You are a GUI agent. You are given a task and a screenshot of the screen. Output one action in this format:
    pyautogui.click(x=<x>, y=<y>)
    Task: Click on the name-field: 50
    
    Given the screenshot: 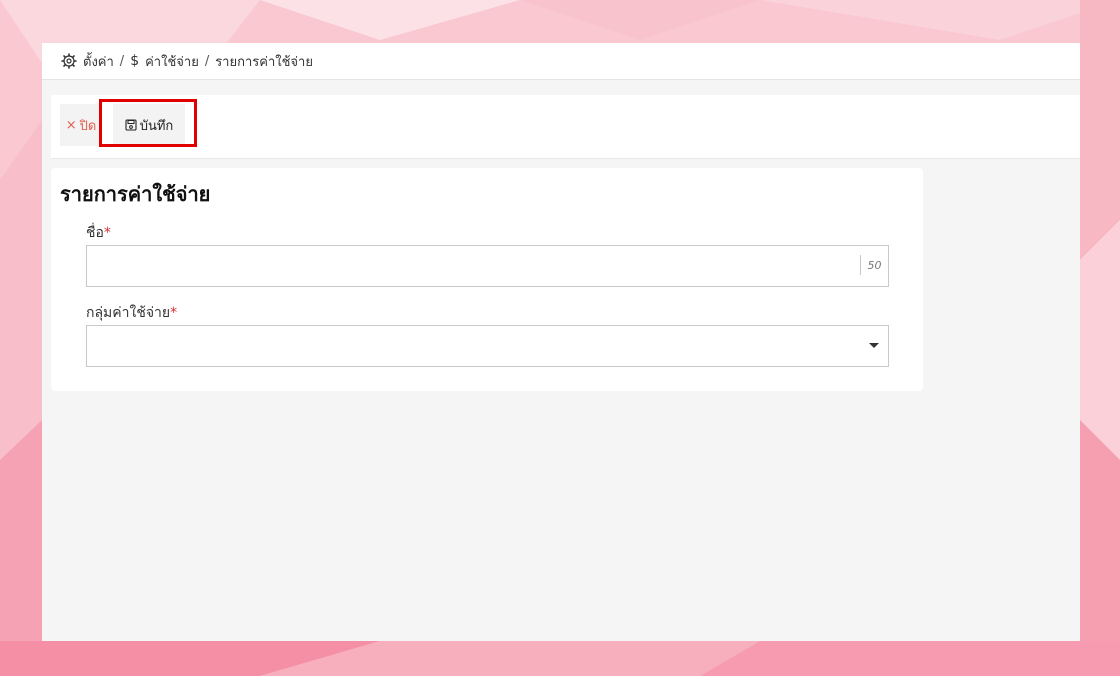 What is the action you would take?
    pyautogui.click(x=487, y=266)
    